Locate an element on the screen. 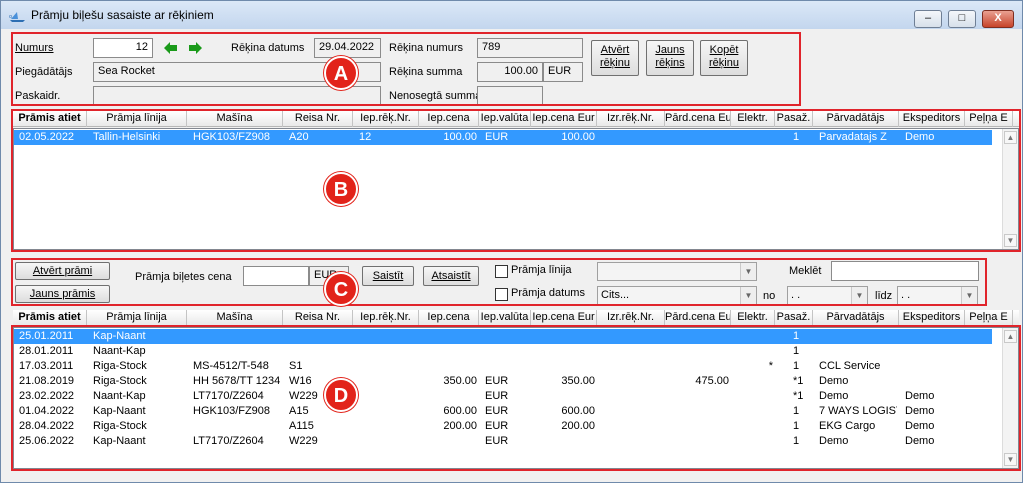 The height and width of the screenshot is (483, 1023). svg-text: o is located at coordinates (10, 17).